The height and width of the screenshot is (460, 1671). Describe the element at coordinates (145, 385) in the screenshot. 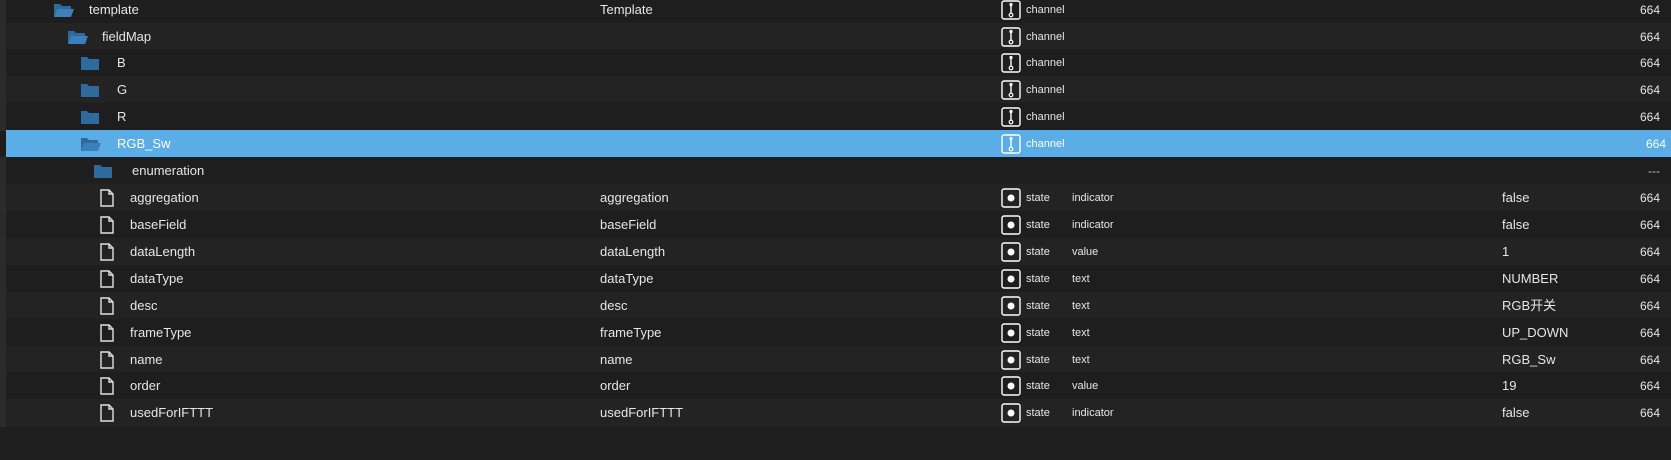

I see `object-id: order` at that location.